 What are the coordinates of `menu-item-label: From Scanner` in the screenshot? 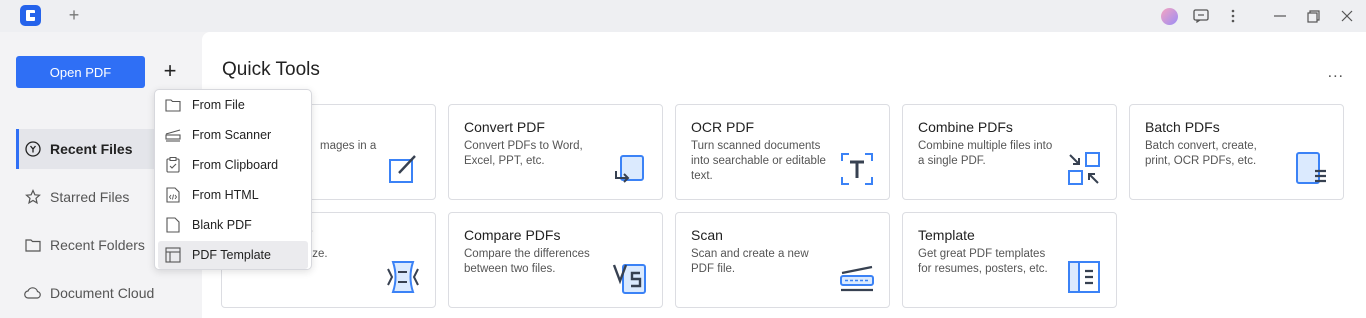 It's located at (232, 135).